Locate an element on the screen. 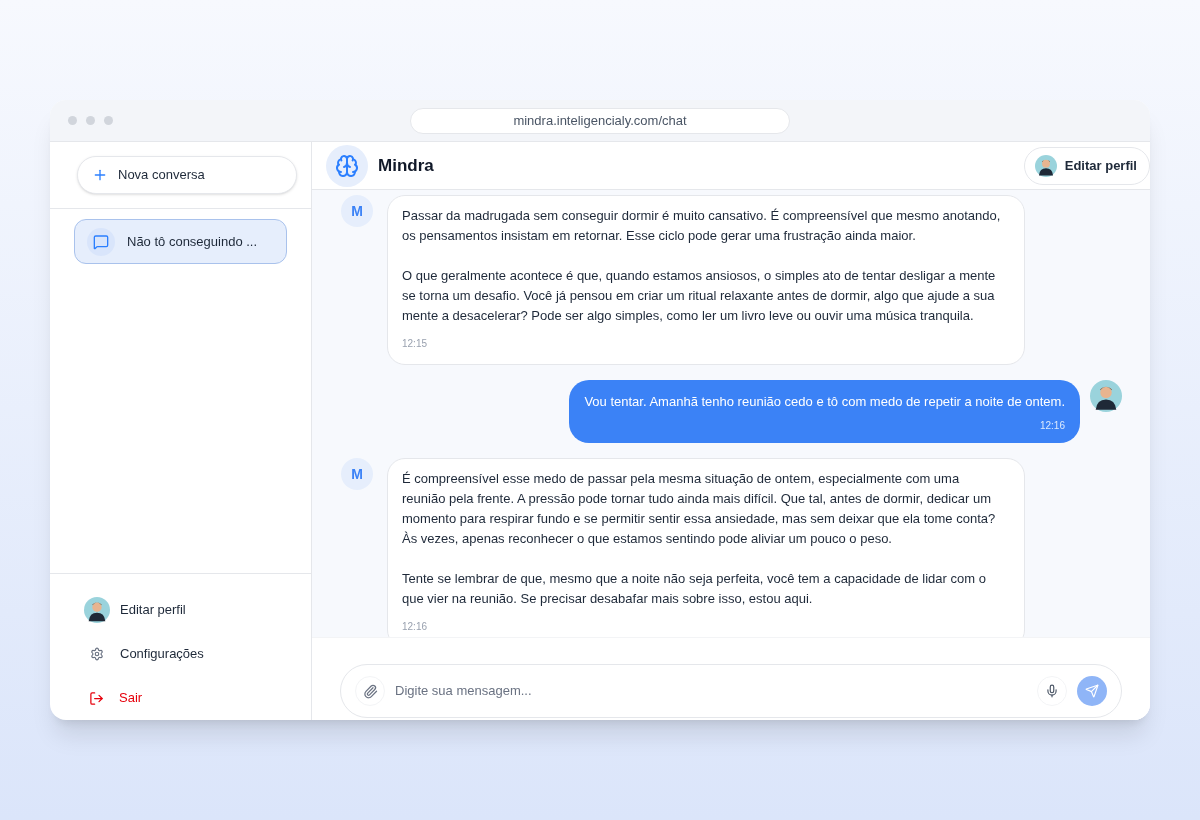 The height and width of the screenshot is (820, 1200). chat-title: Mindra is located at coordinates (406, 165).